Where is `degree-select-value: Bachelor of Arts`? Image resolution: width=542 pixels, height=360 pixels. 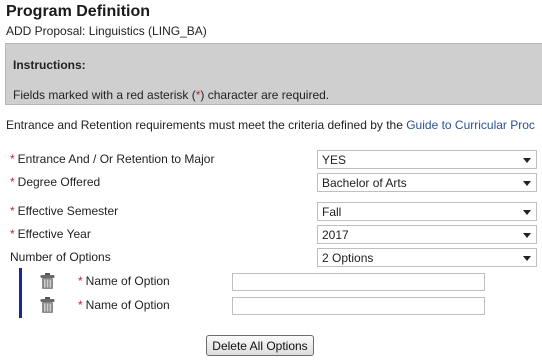 degree-select-value: Bachelor of Arts is located at coordinates (364, 183).